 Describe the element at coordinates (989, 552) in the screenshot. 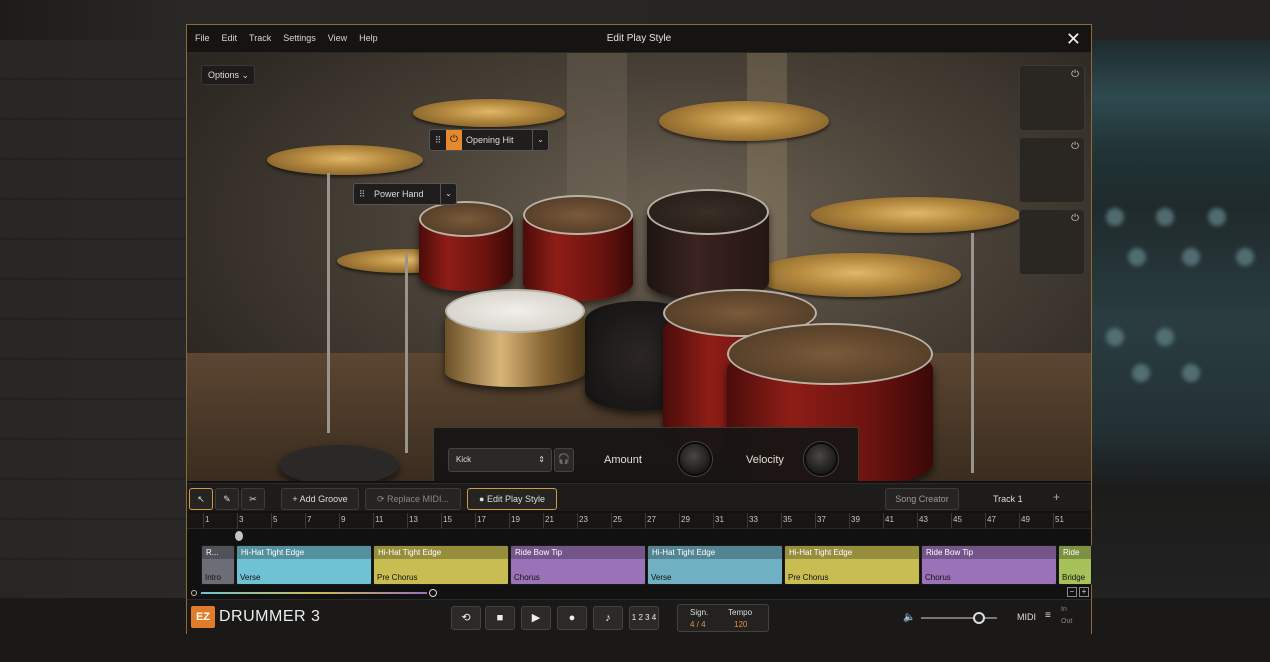

I see `clip-title: Ride Bow Tip` at that location.